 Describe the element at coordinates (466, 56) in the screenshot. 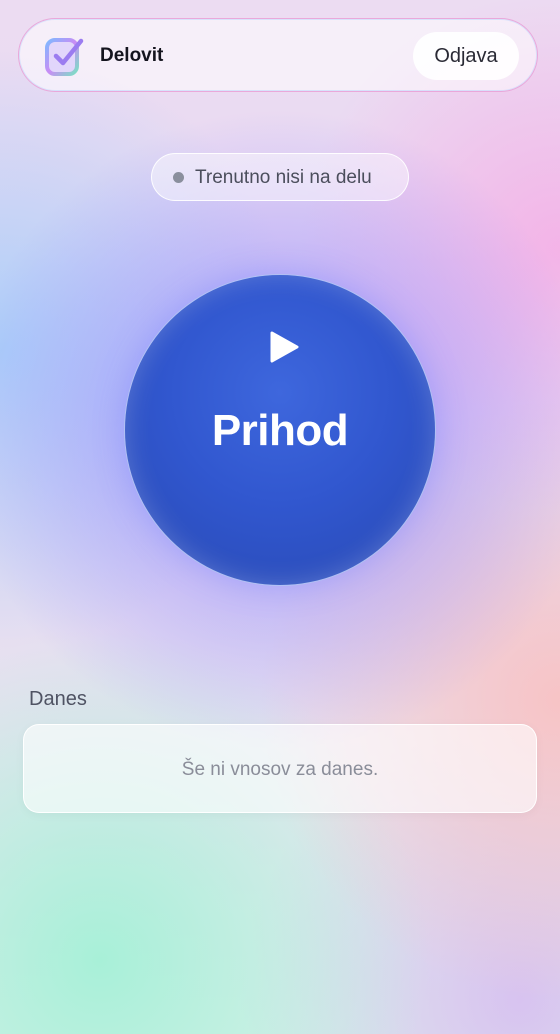

I see `logout-button: Odjava` at that location.